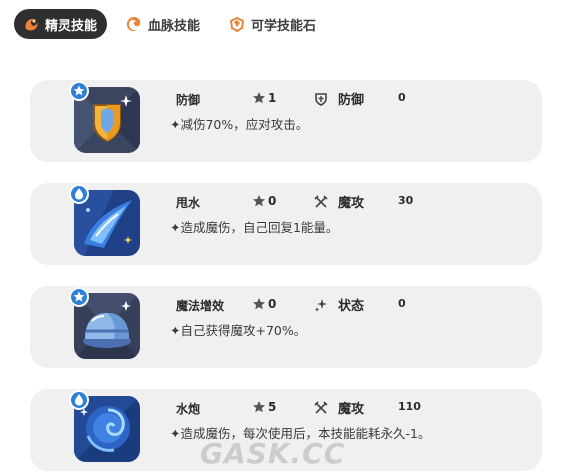  I want to click on skill-name: 甩水, so click(188, 203).